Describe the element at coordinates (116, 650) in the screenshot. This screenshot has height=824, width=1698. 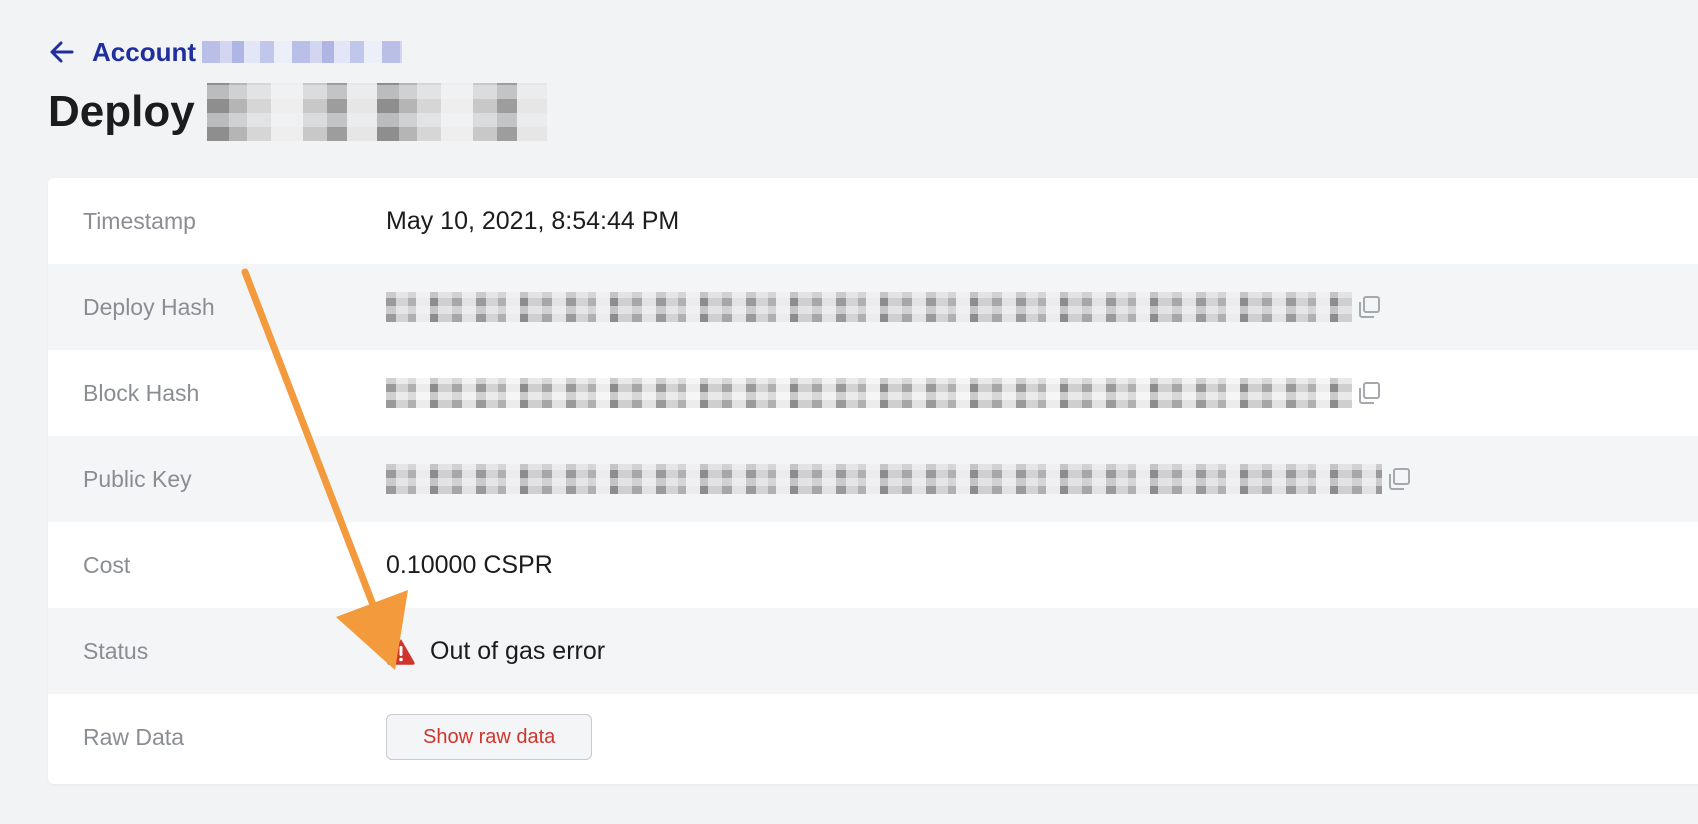
I see `status-label: Status` at that location.